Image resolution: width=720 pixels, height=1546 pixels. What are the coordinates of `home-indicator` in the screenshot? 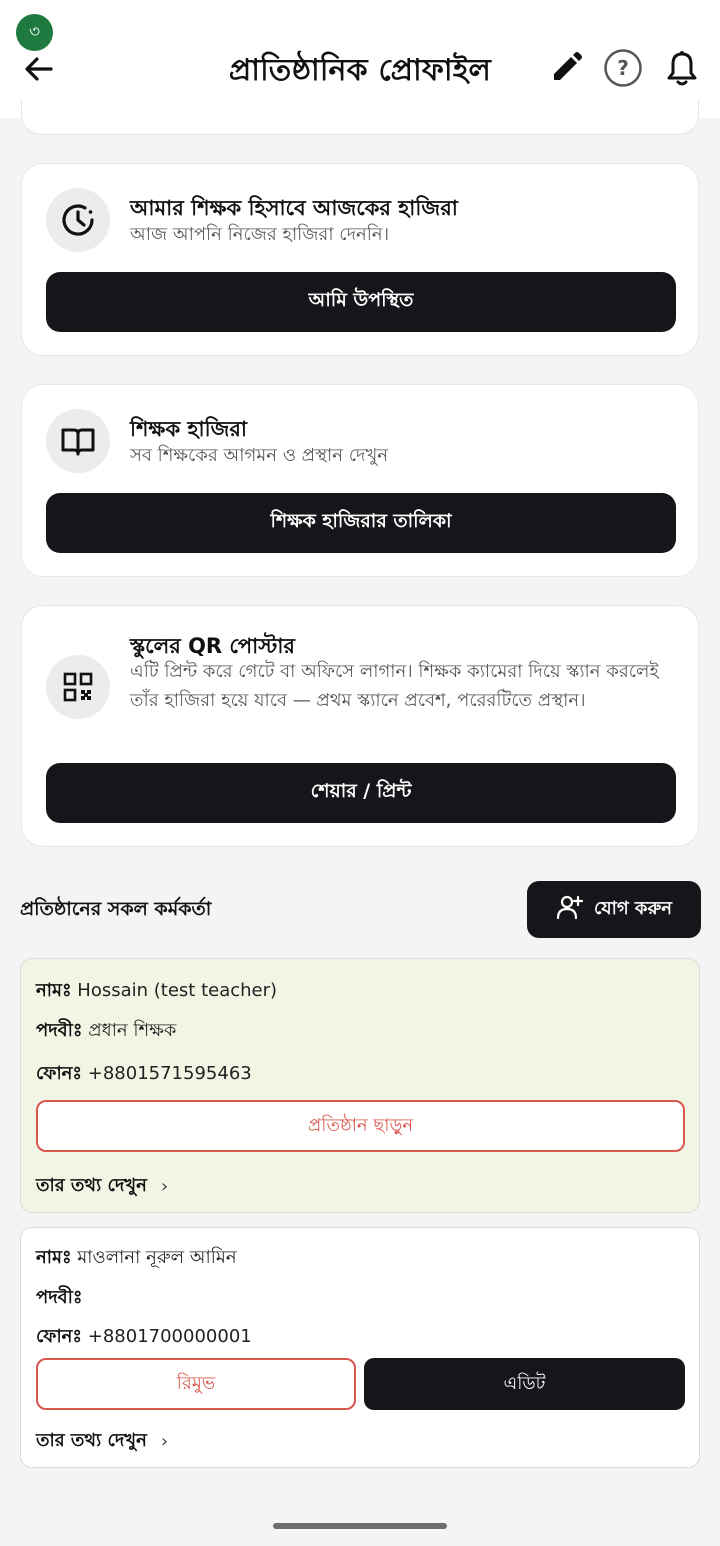 It's located at (360, 1526).